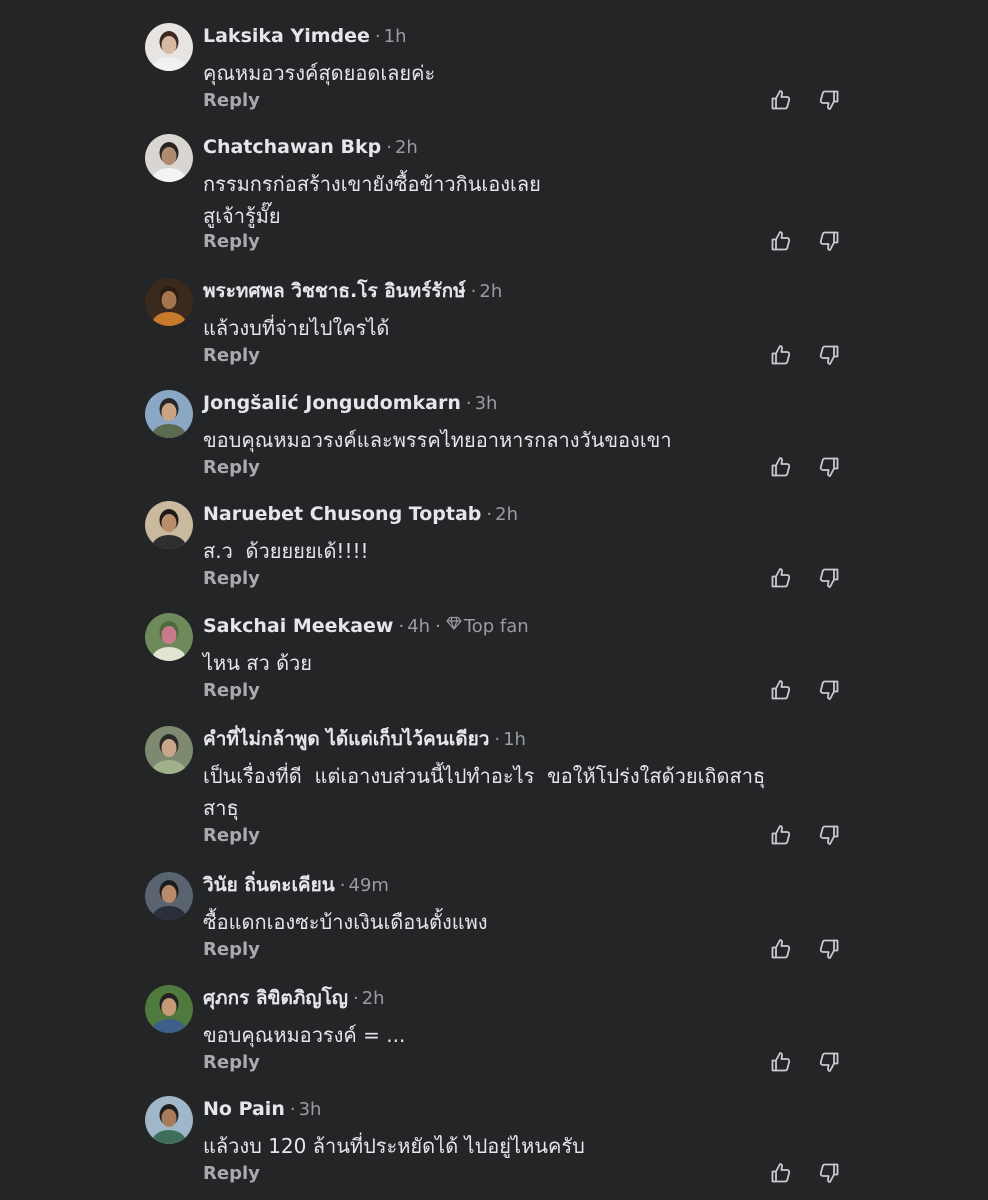  Describe the element at coordinates (332, 403) in the screenshot. I see `author-name: Jongšalić Jongudomkarn` at that location.